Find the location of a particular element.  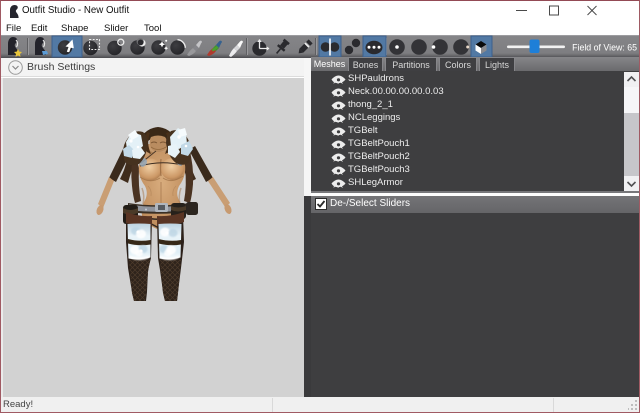

svg-text: Field of View: 65 is located at coordinates (604, 48).